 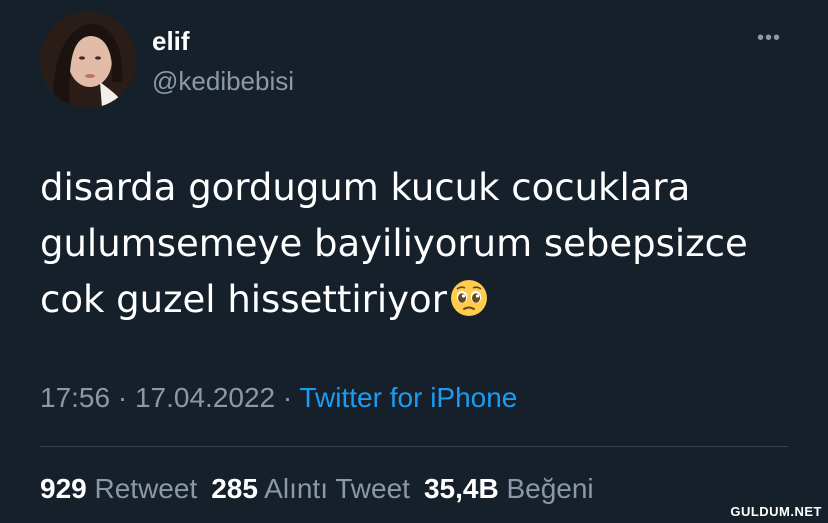 What do you see at coordinates (223, 81) in the screenshot?
I see `user-handle: @kedibebisi` at bounding box center [223, 81].